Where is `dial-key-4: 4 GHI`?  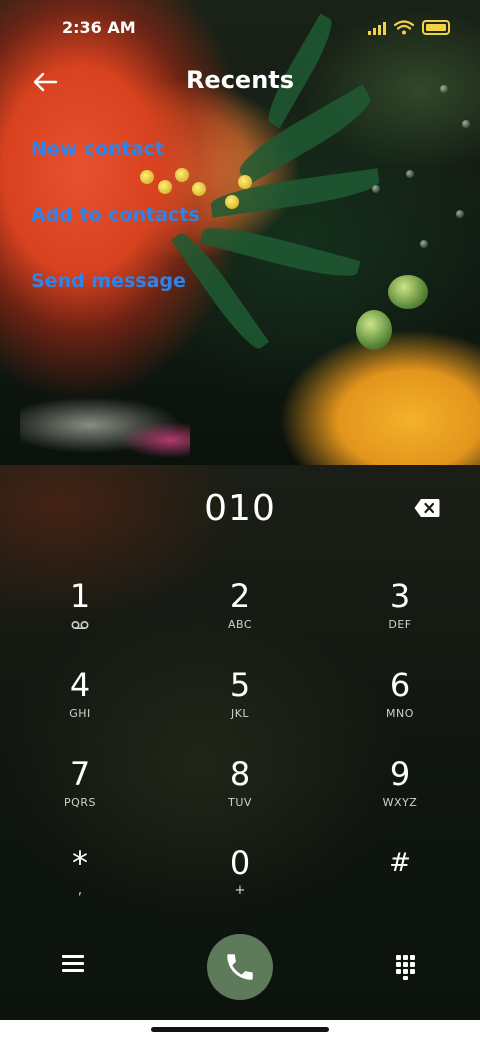 dial-key-4: 4 GHI is located at coordinates (80, 707).